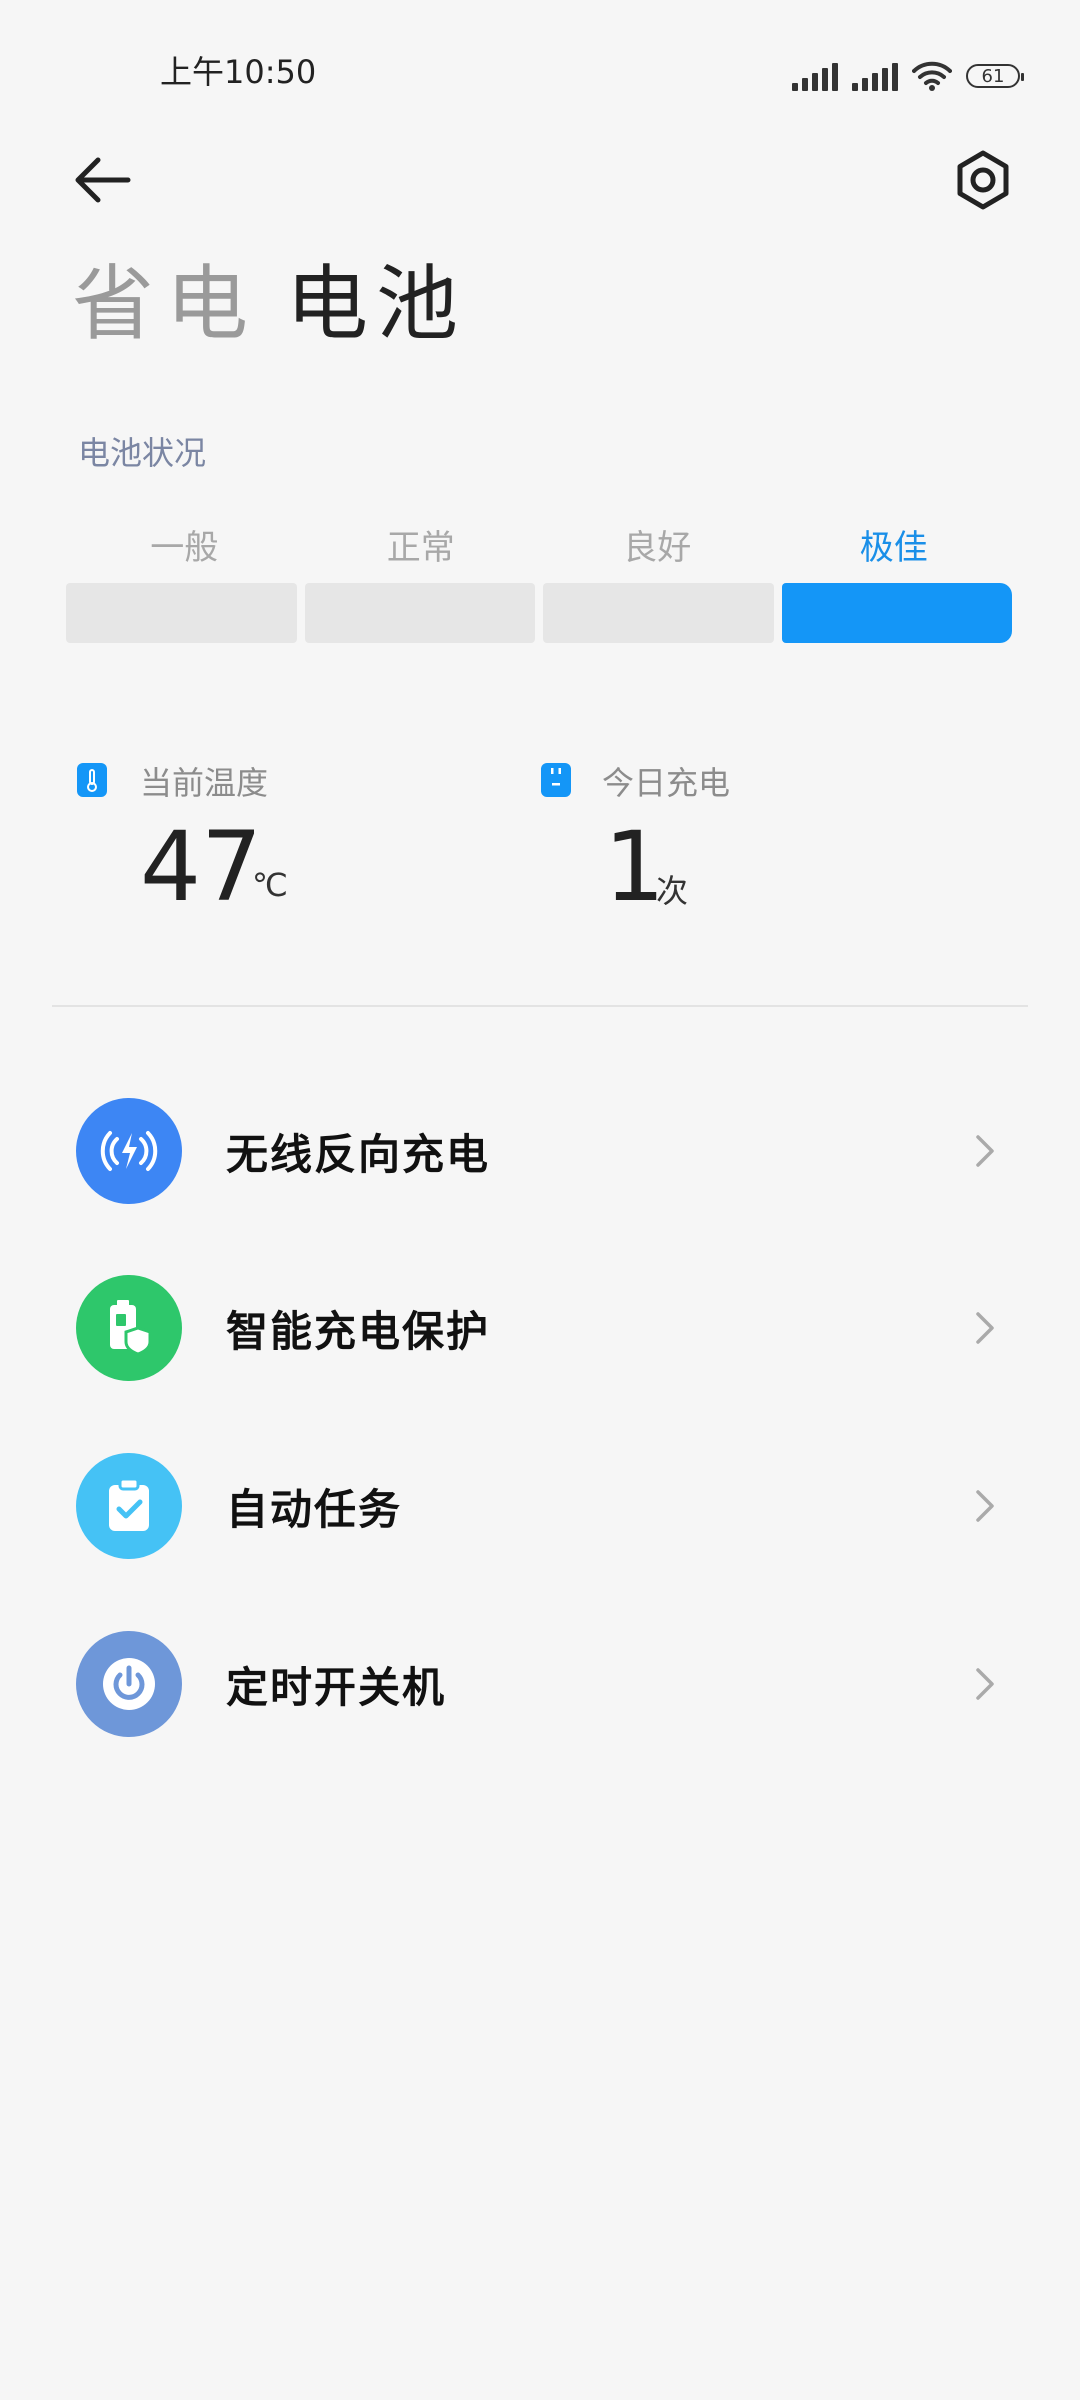 This screenshot has width=1080, height=2400. What do you see at coordinates (540, 1006) in the screenshot?
I see `divider` at bounding box center [540, 1006].